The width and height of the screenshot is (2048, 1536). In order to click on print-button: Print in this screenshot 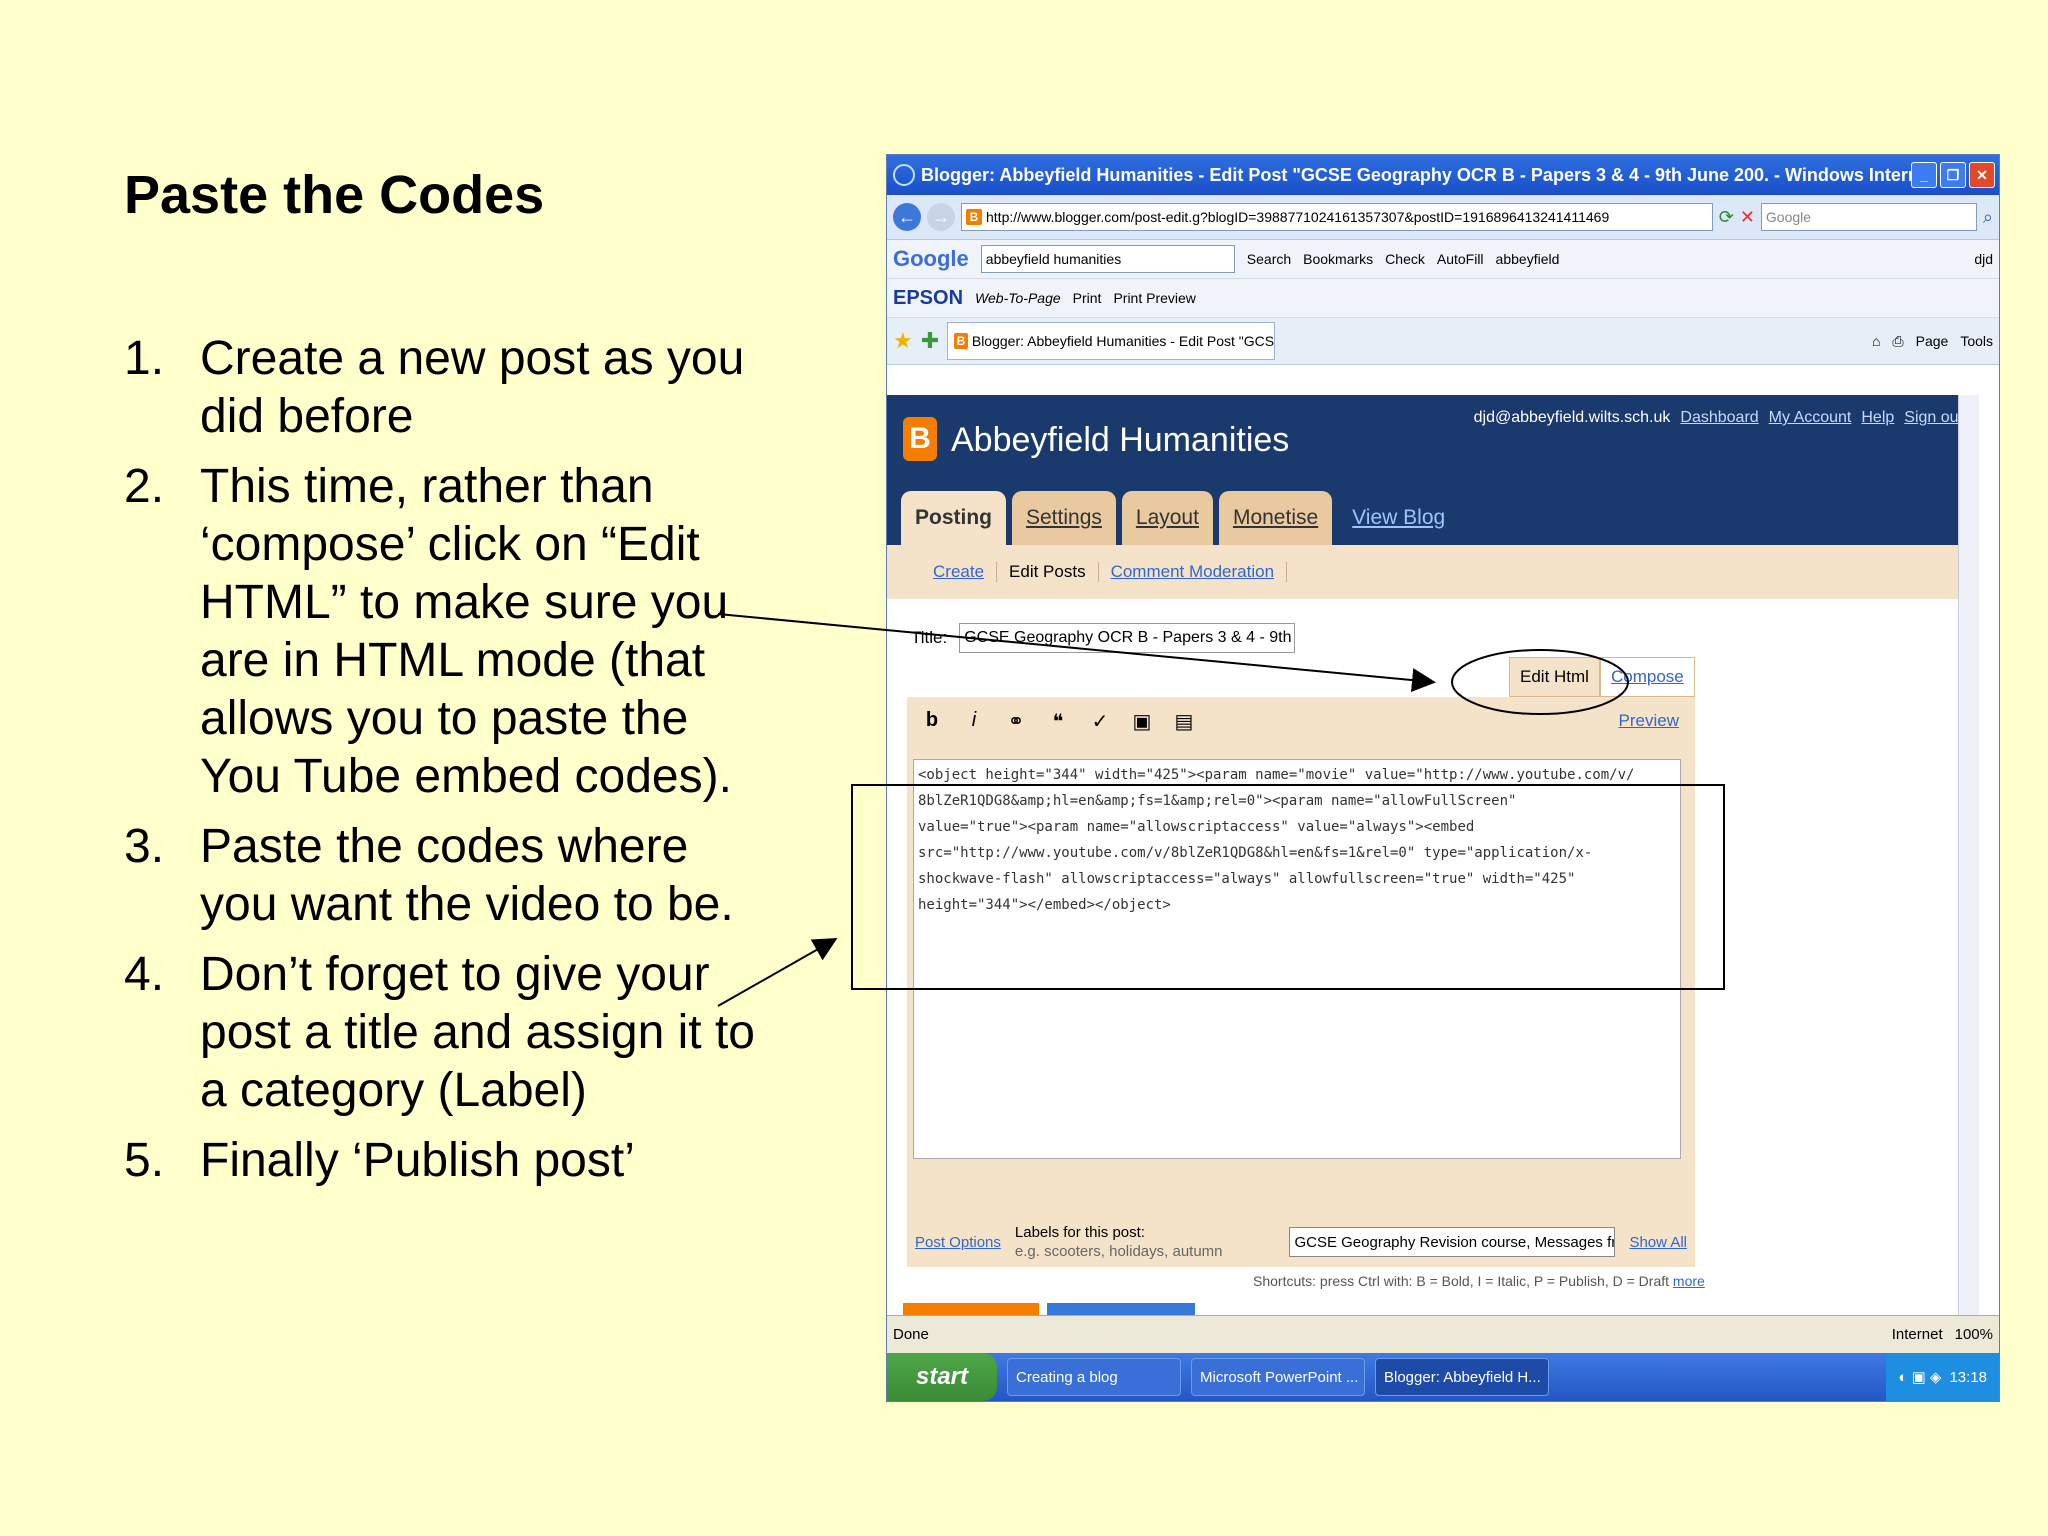, I will do `click(1087, 298)`.